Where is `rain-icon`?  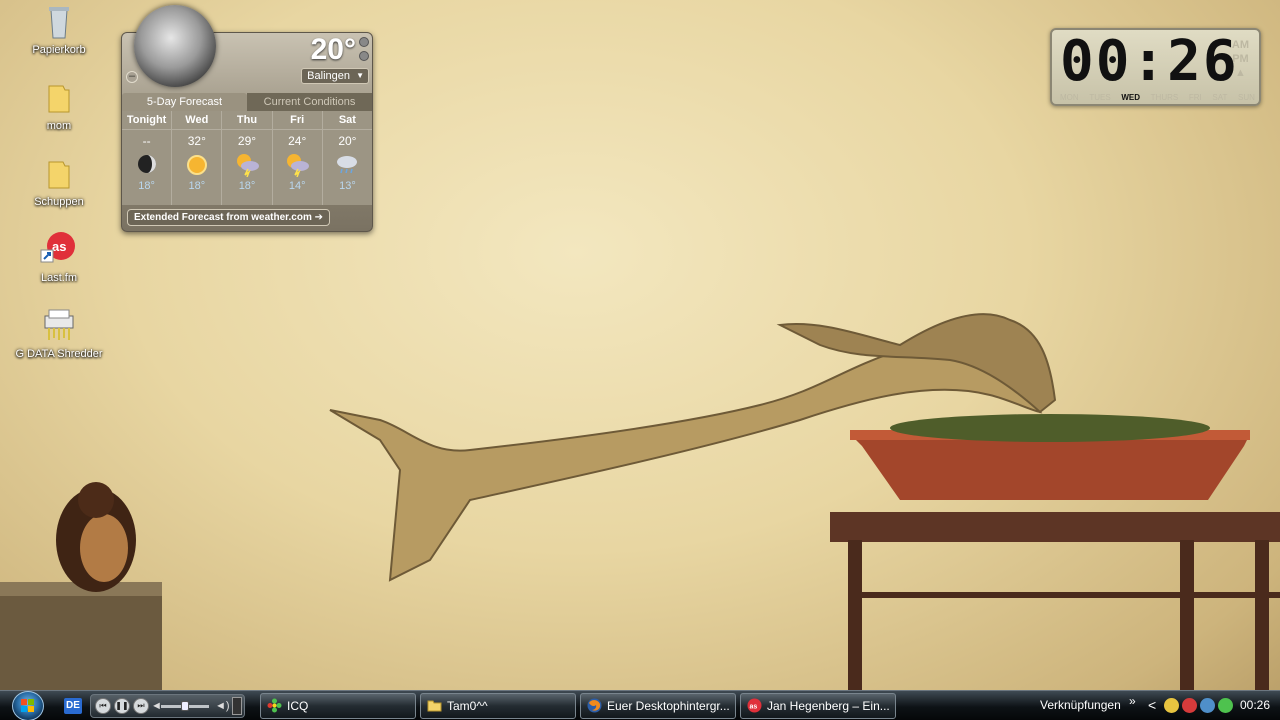
rain-icon is located at coordinates (347, 165).